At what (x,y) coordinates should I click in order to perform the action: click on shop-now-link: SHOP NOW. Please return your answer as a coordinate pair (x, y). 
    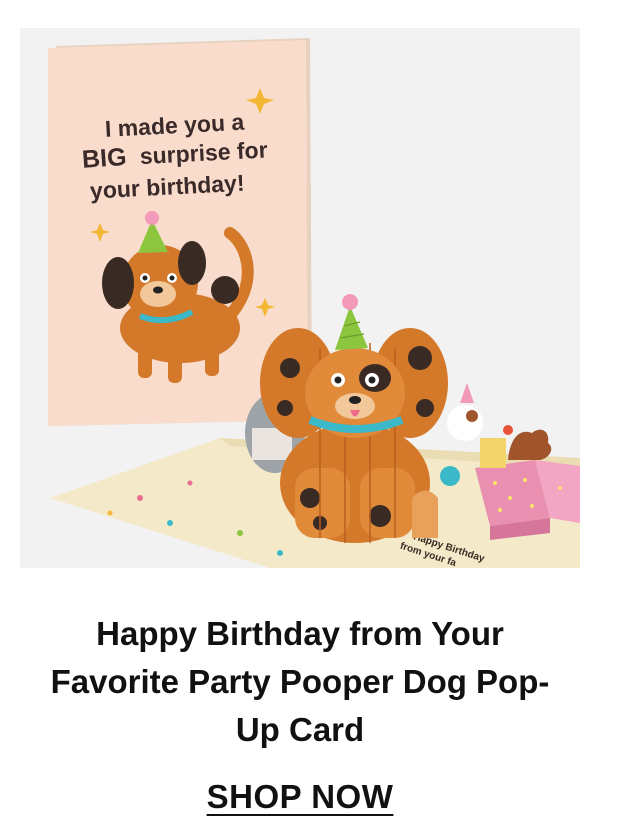
    Looking at the image, I should click on (300, 796).